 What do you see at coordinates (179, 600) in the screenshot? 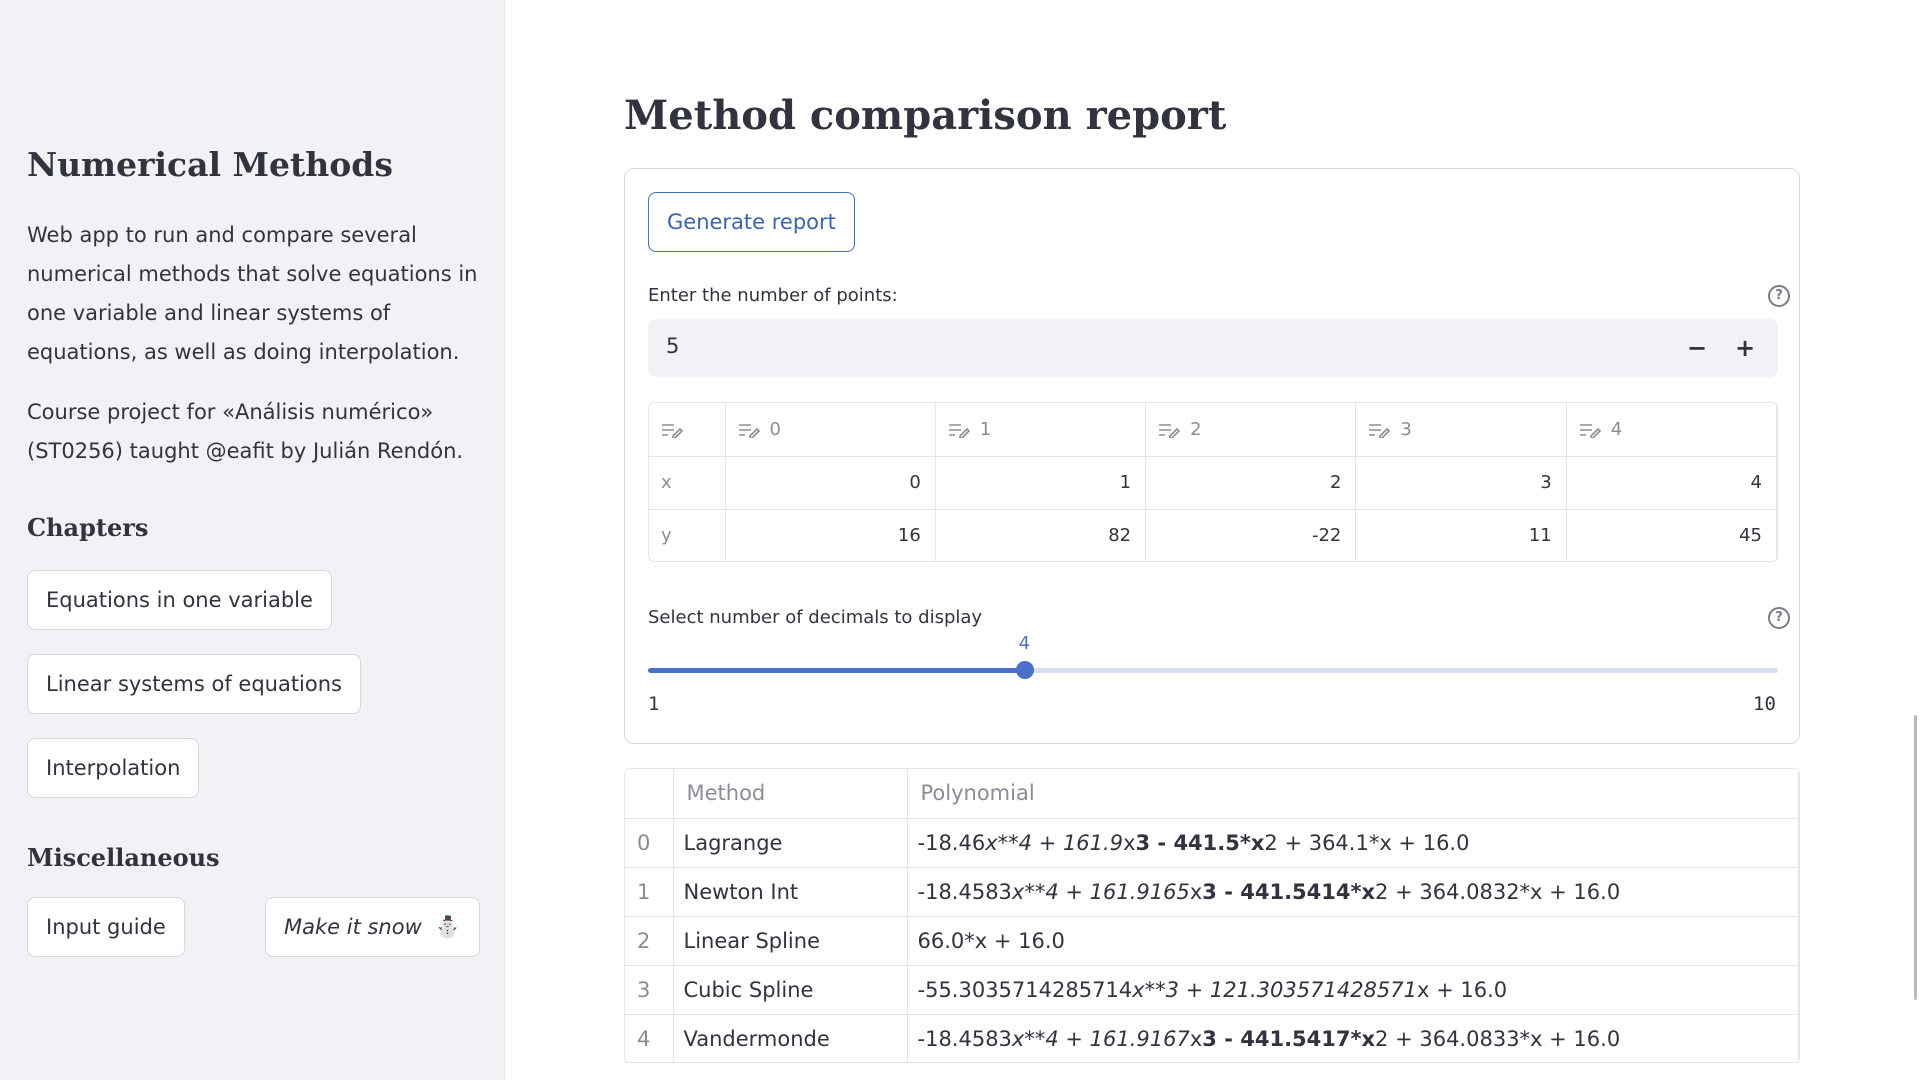
I see `chapter-equations-button: Equations in one variable` at bounding box center [179, 600].